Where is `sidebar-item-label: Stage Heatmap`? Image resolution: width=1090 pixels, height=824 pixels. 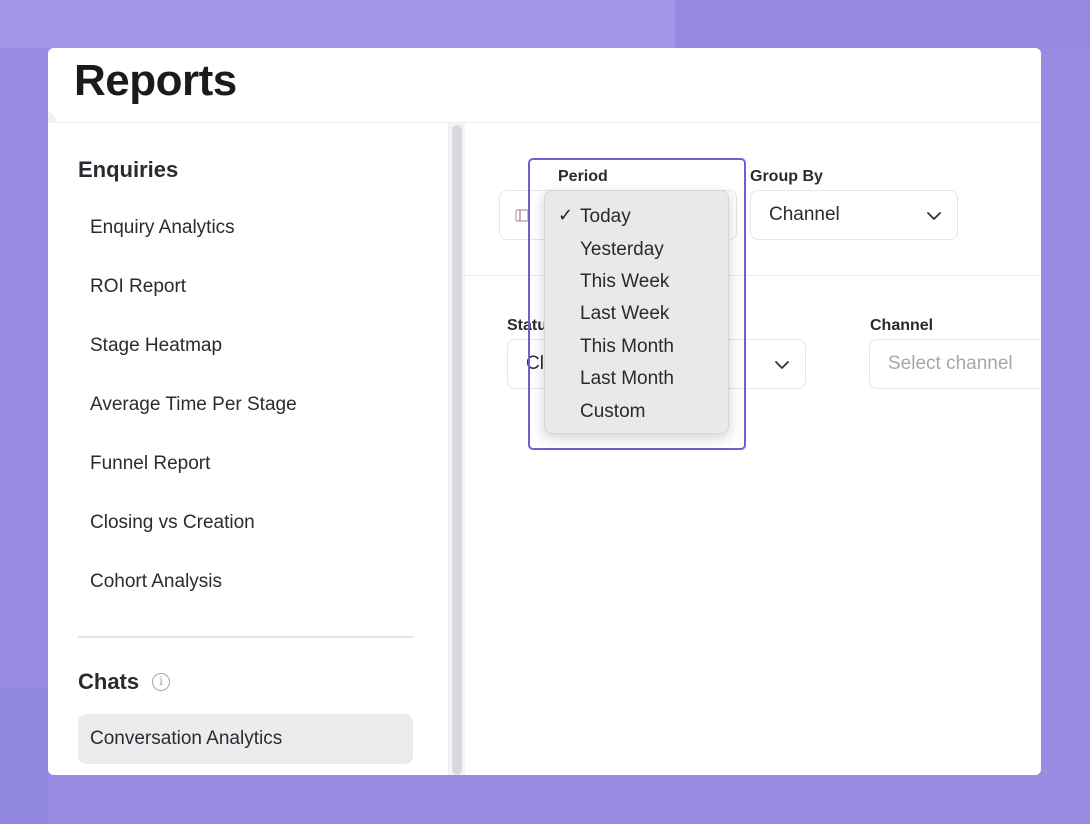 sidebar-item-label: Stage Heatmap is located at coordinates (156, 345).